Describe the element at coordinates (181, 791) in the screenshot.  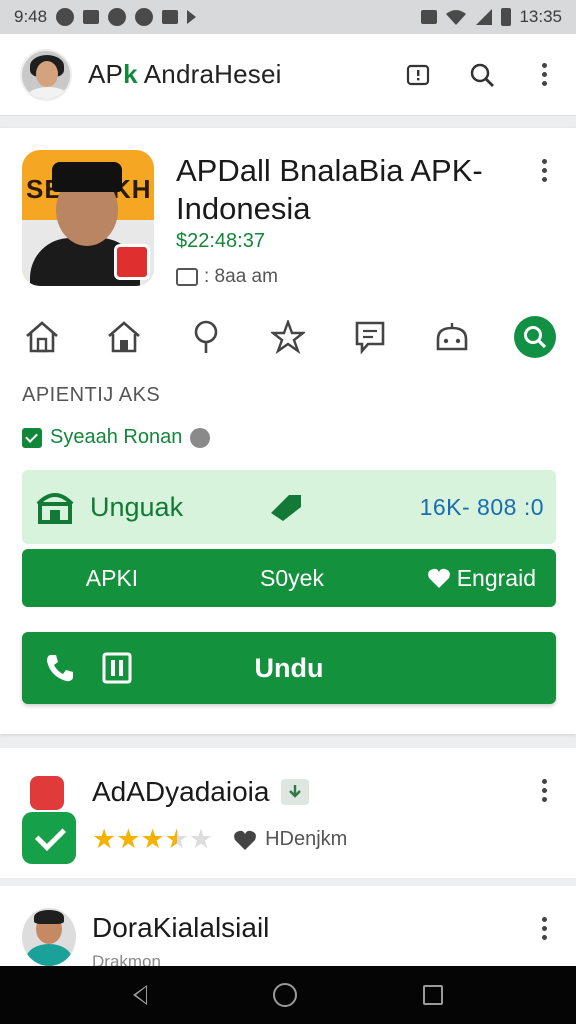
I see `list-title-text: AdADyadaioia` at that location.